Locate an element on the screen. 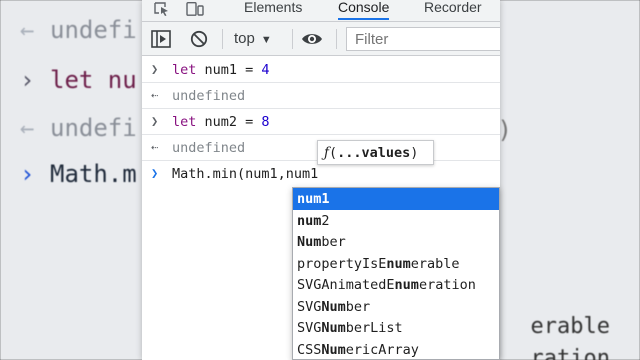 This screenshot has width=640, height=360. console-input-line: ❯ let num2 = 8 is located at coordinates (321, 122).